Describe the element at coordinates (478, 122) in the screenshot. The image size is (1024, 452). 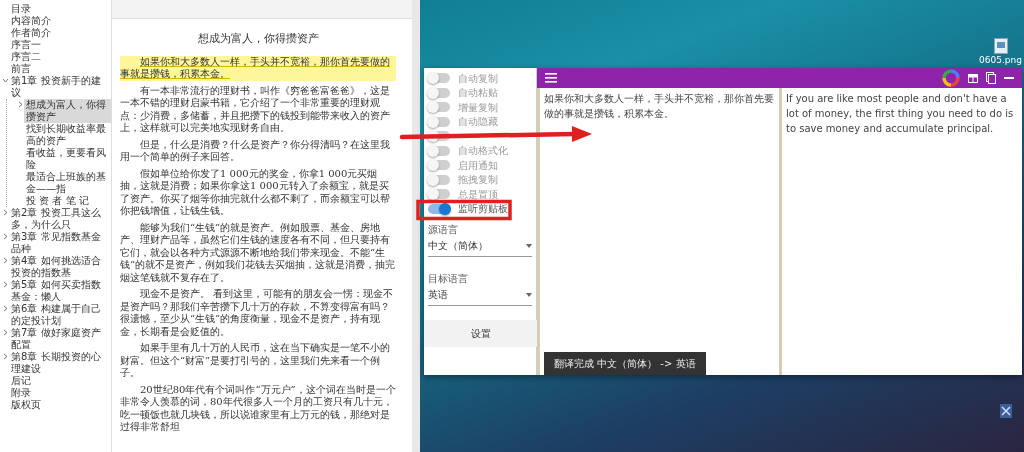
I see `toggle-label: 自动隐藏` at that location.